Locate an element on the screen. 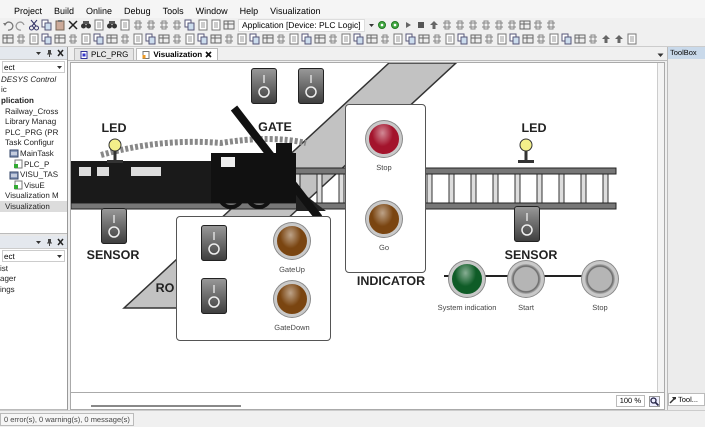 The width and height of the screenshot is (705, 427). tree-item: Visualization M is located at coordinates (33, 196).